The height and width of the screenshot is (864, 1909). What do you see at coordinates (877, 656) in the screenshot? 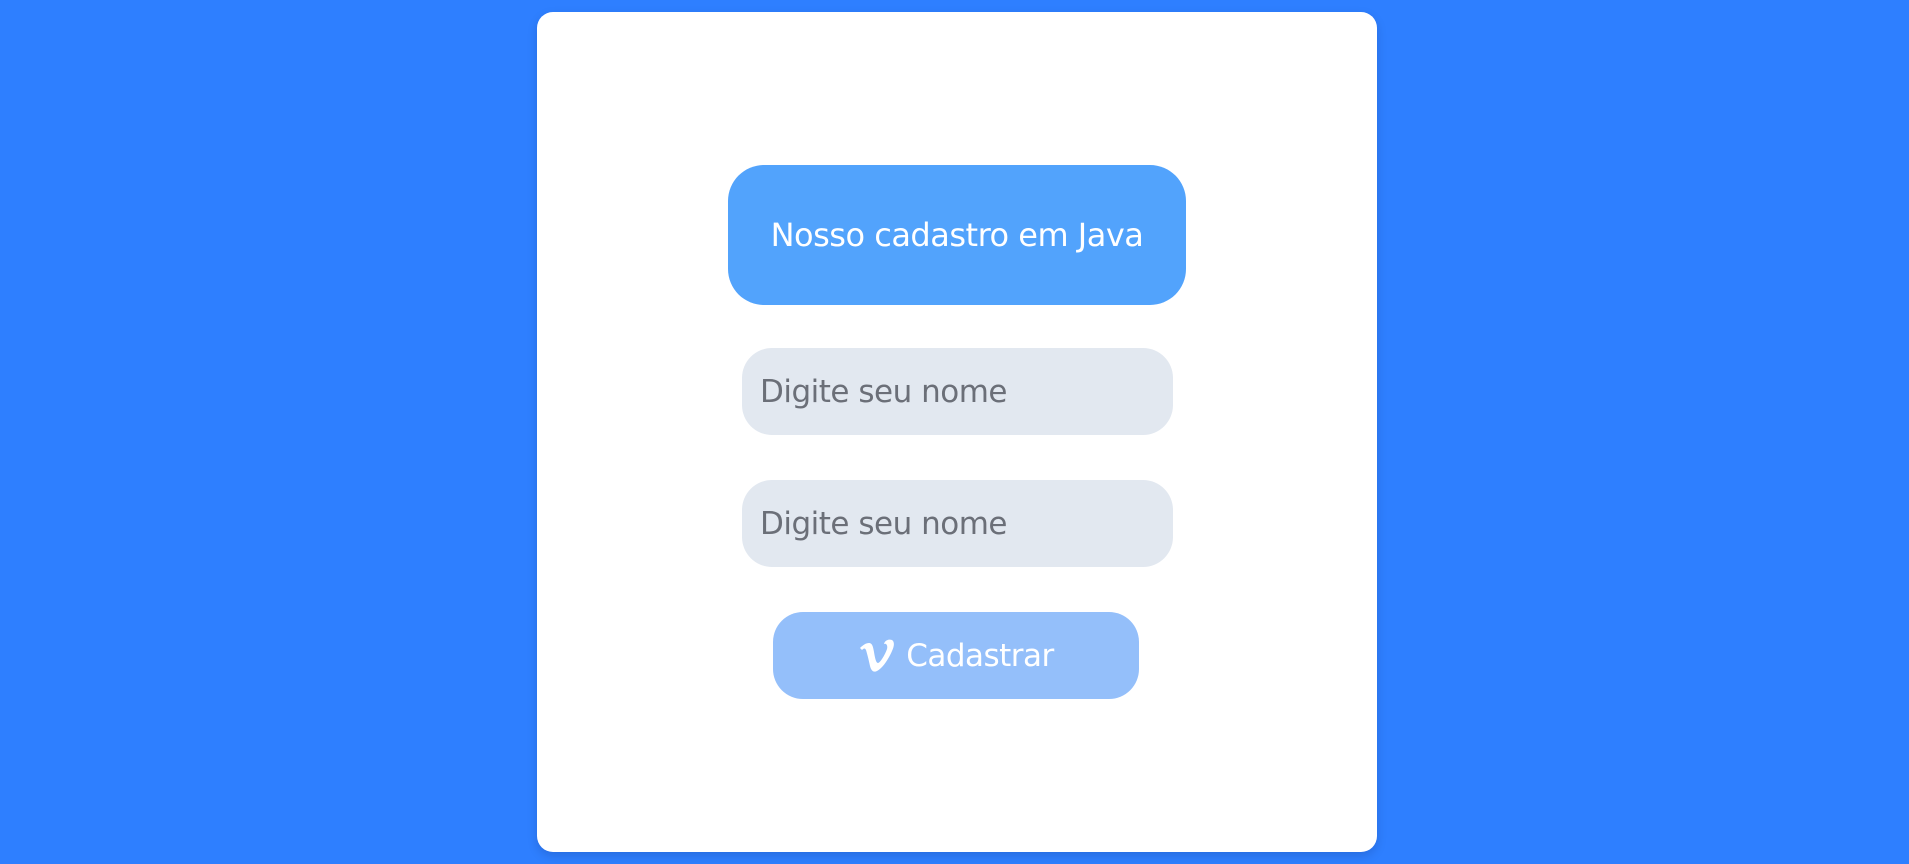
I see `vimeo-icon` at bounding box center [877, 656].